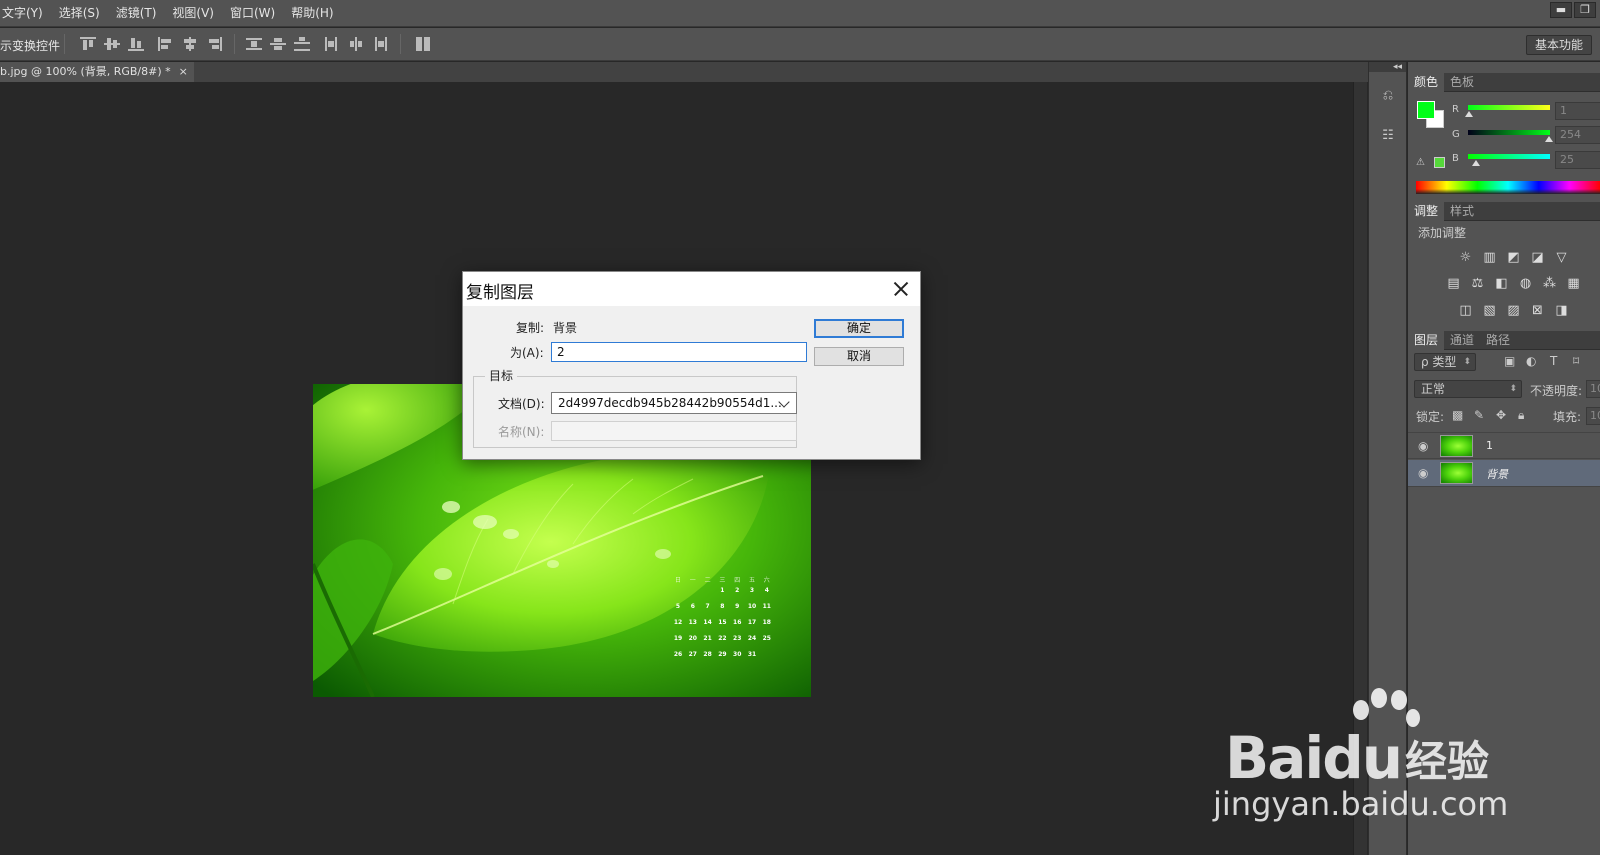  Describe the element at coordinates (1388, 96) in the screenshot. I see `history-icon: ⎌` at that location.